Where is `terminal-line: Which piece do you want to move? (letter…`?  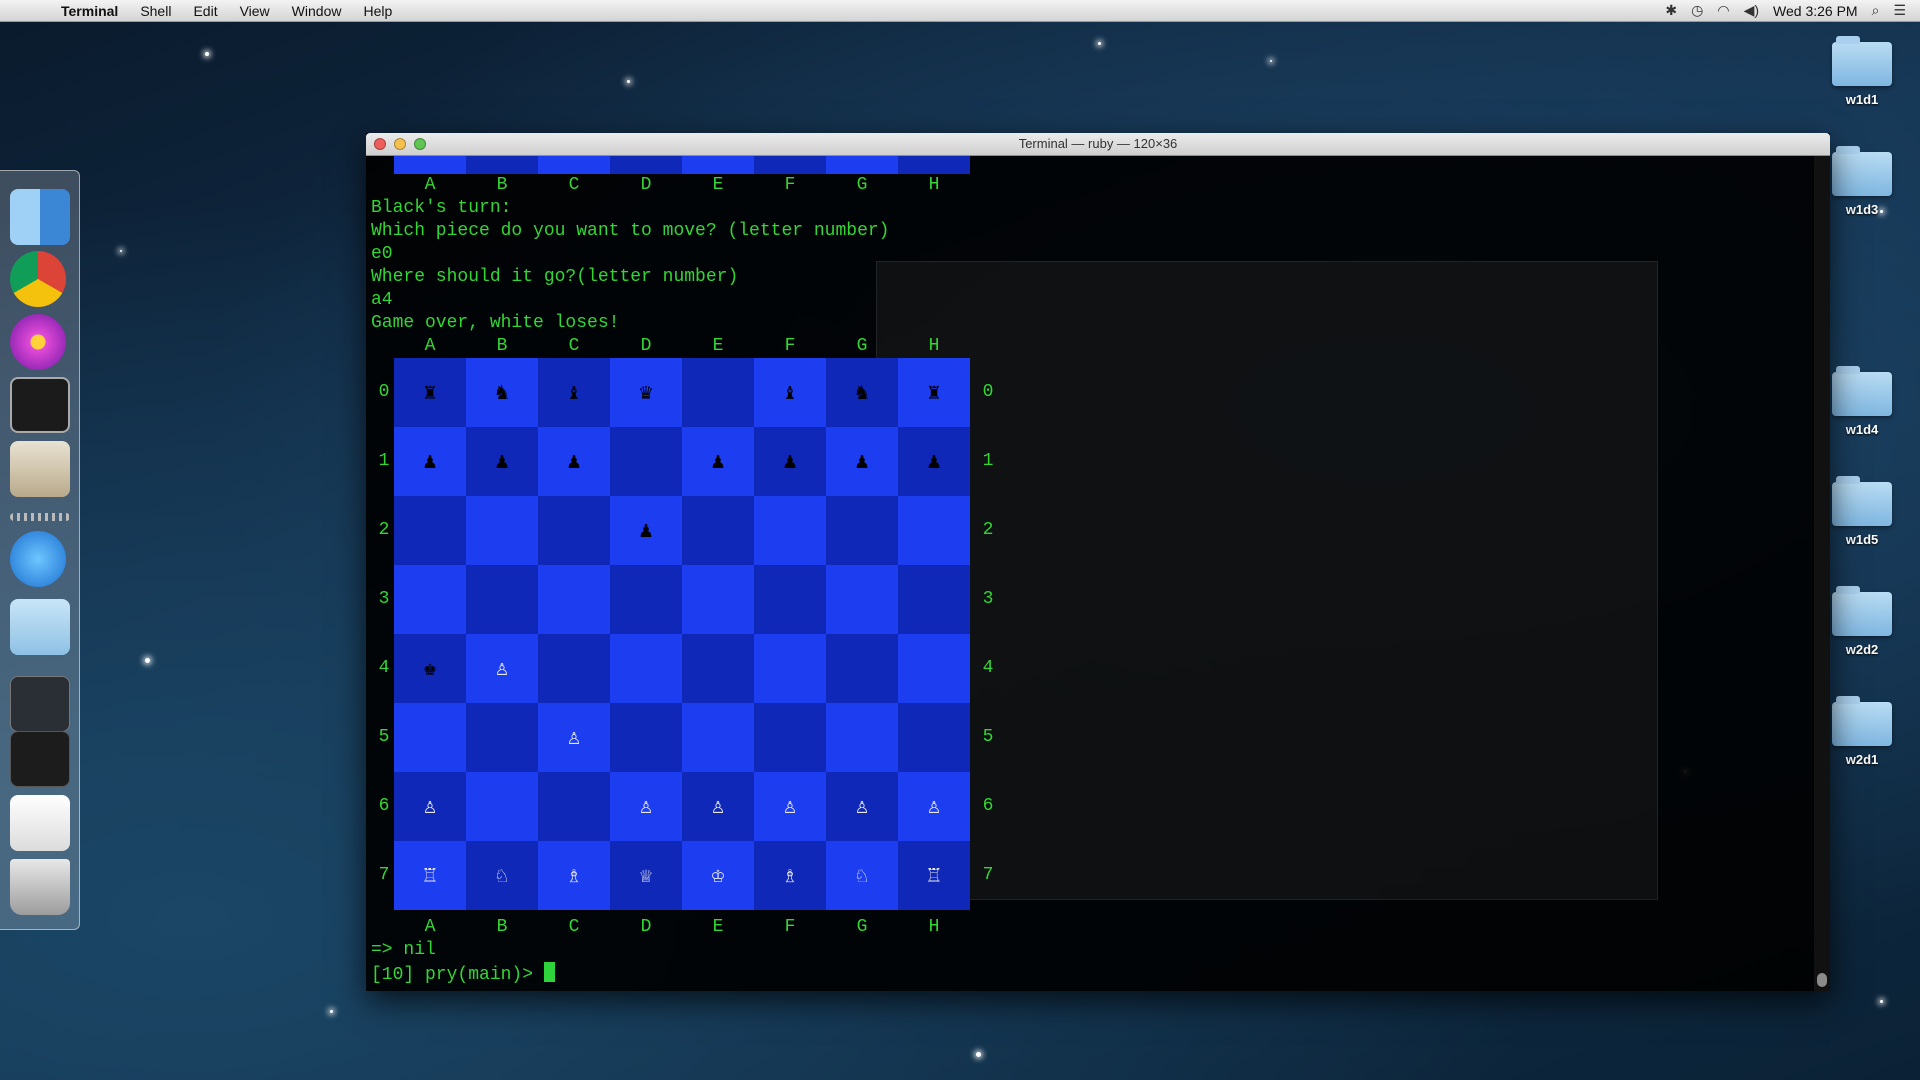
terminal-line: Which piece do you want to move? (letter… is located at coordinates (630, 231).